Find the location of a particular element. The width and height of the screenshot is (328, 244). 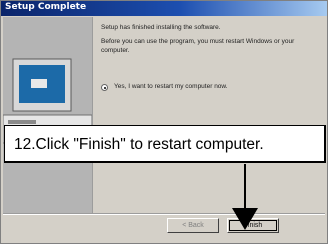

instruction-text: 12.Click "Finish" to restart computer. is located at coordinates (139, 144).